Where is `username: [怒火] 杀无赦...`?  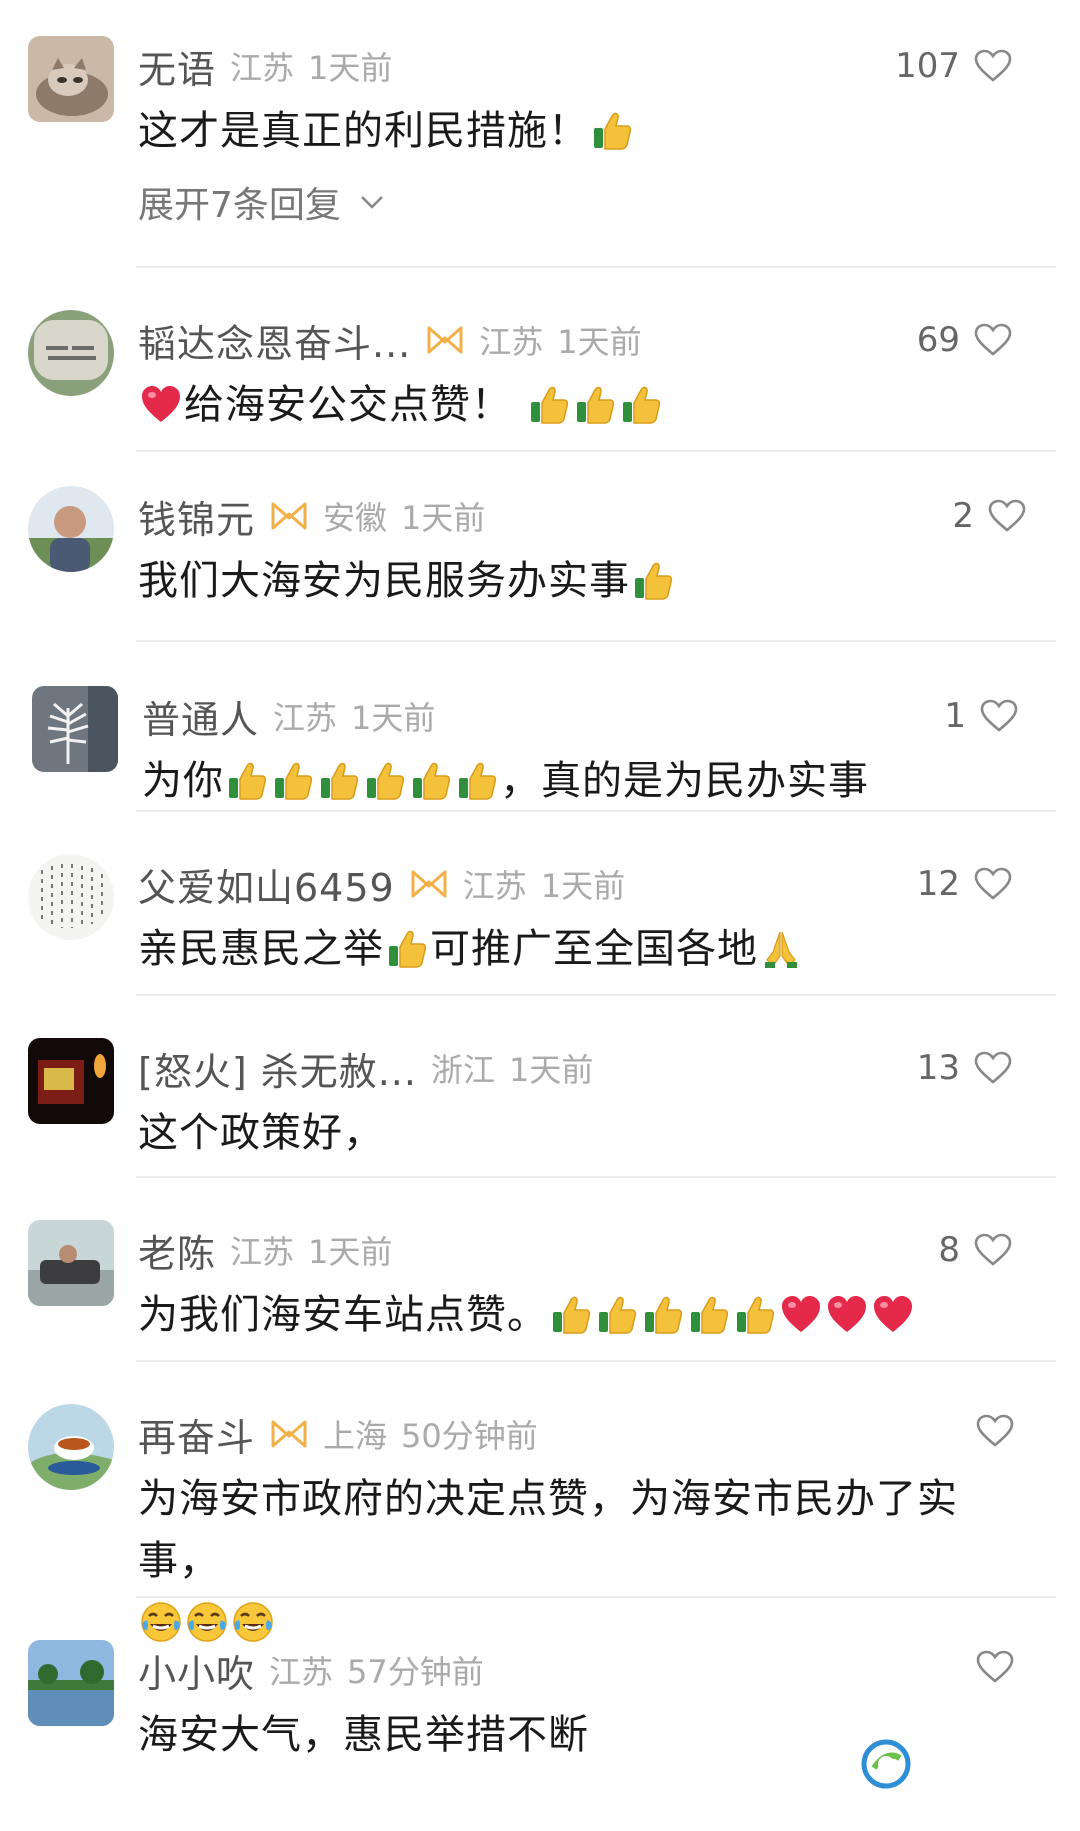 username: [怒火] 杀无赦... is located at coordinates (277, 1068).